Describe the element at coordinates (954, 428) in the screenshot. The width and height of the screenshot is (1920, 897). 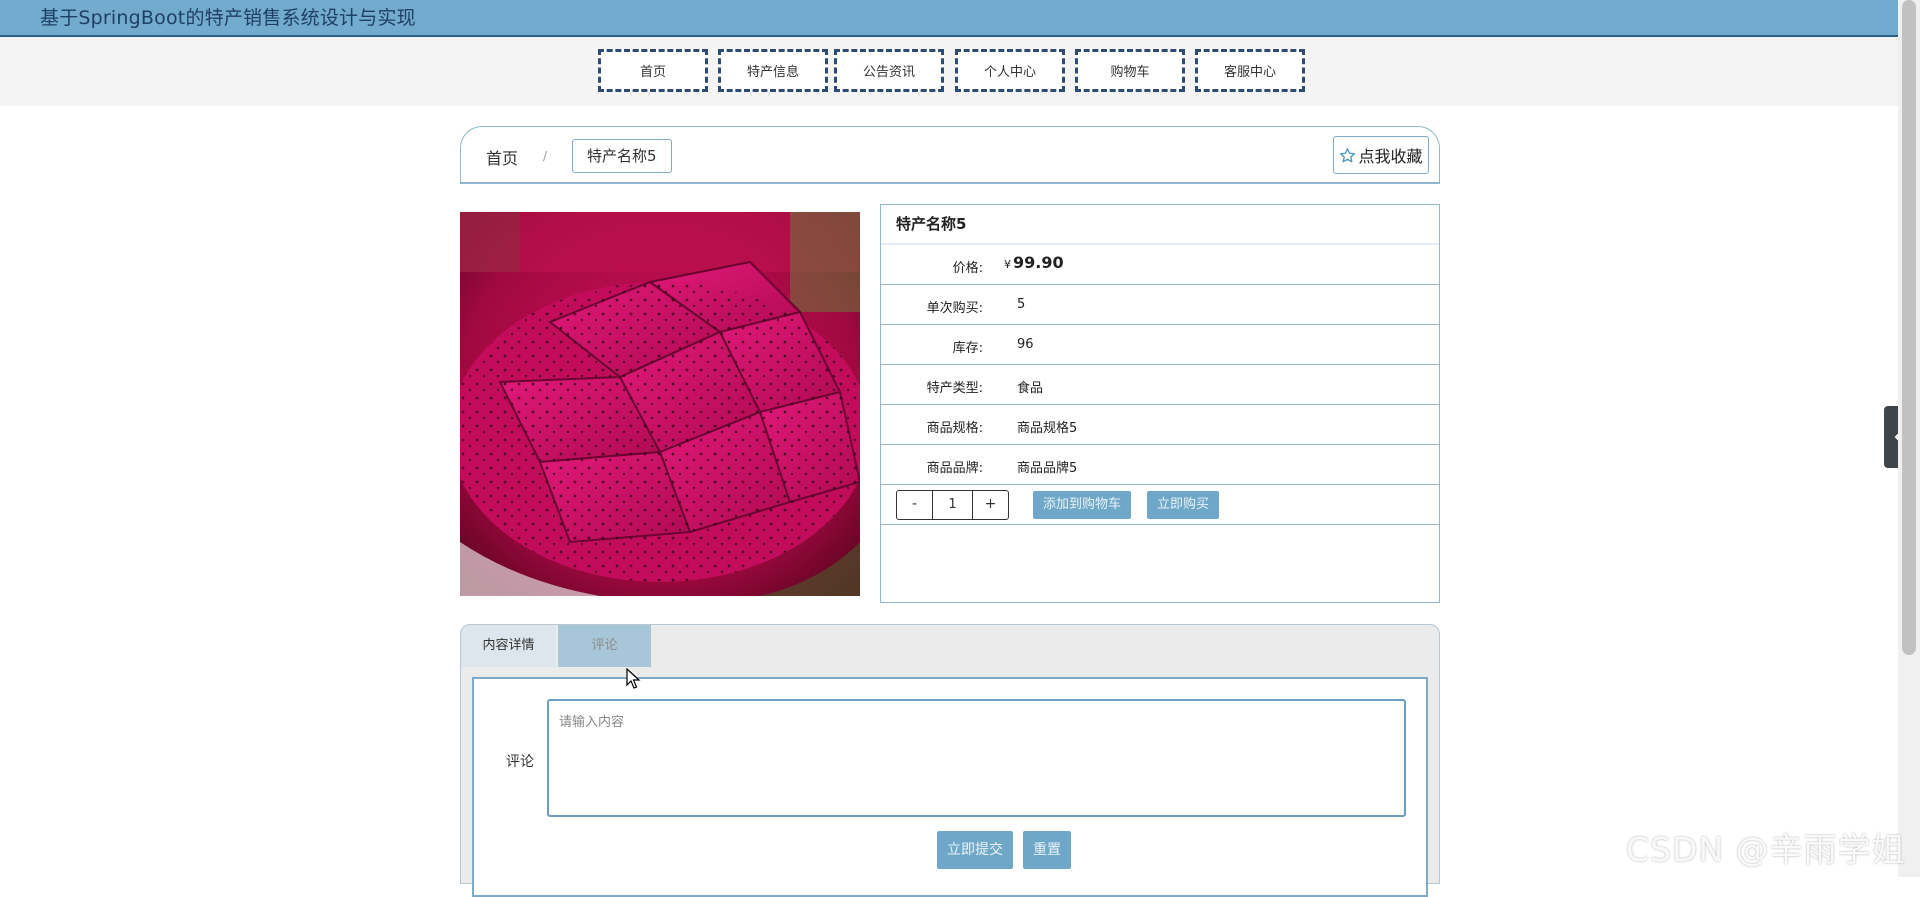
I see `detail-label: 商品规格:` at that location.